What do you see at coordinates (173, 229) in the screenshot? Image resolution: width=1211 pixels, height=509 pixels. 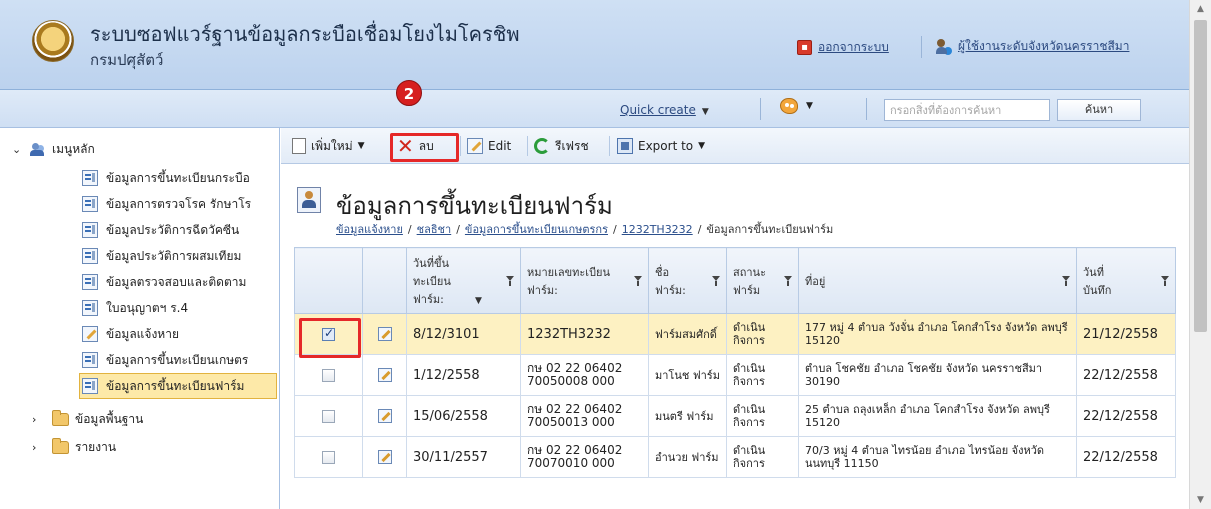 I see `sidebar-item-label: ข้อมูลประวัติการฉีดวัคซีน` at bounding box center [173, 229].